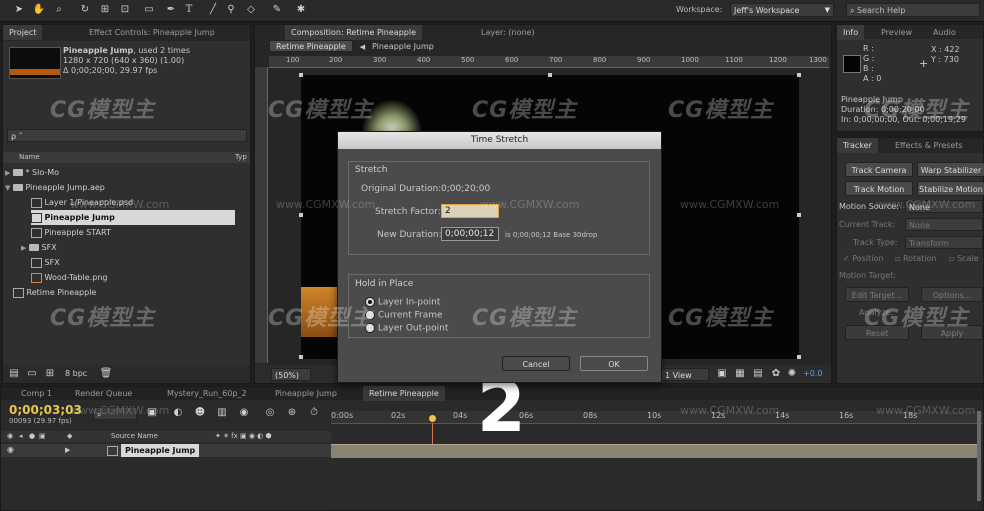 This screenshot has height=511, width=984. I want to click on tab-project: Project, so click(23, 32).